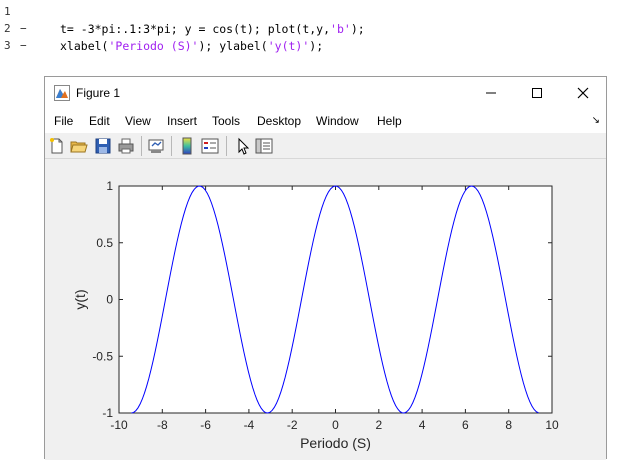 This screenshot has height=460, width=632. What do you see at coordinates (243, 146) in the screenshot?
I see `edit-pointer-icon` at bounding box center [243, 146].